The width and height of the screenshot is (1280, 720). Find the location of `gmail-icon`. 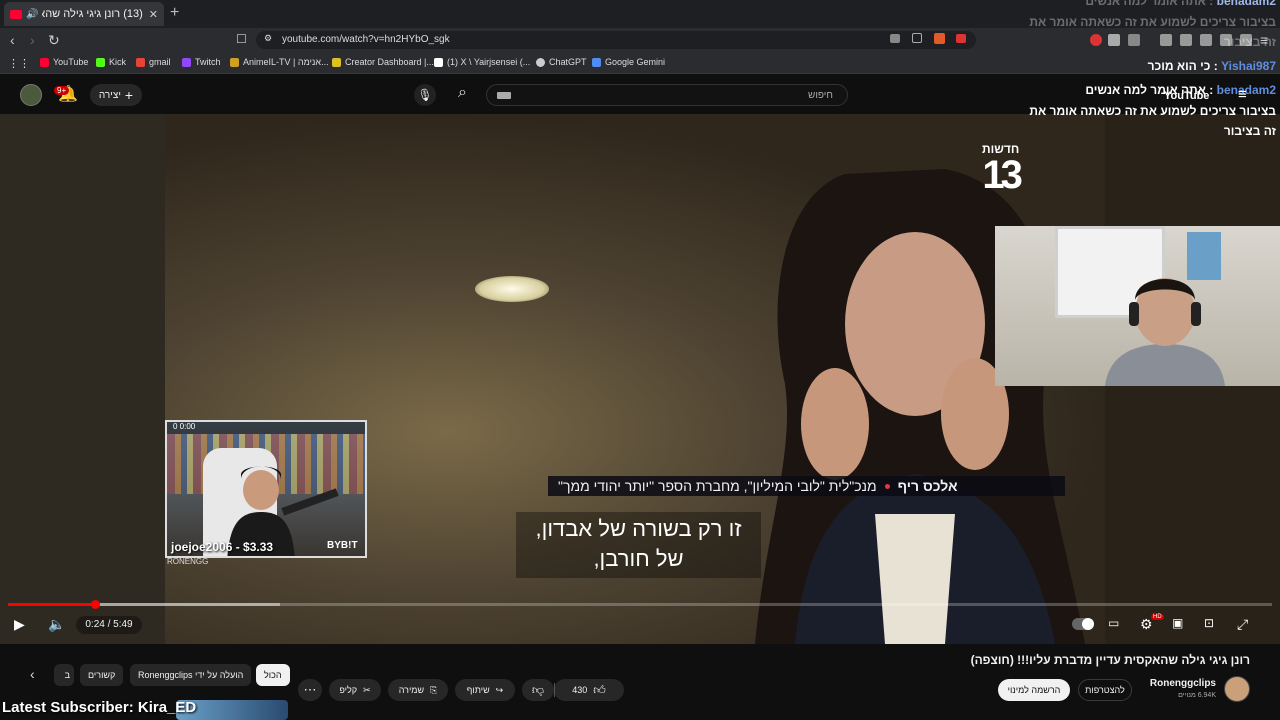

gmail-icon is located at coordinates (140, 62).